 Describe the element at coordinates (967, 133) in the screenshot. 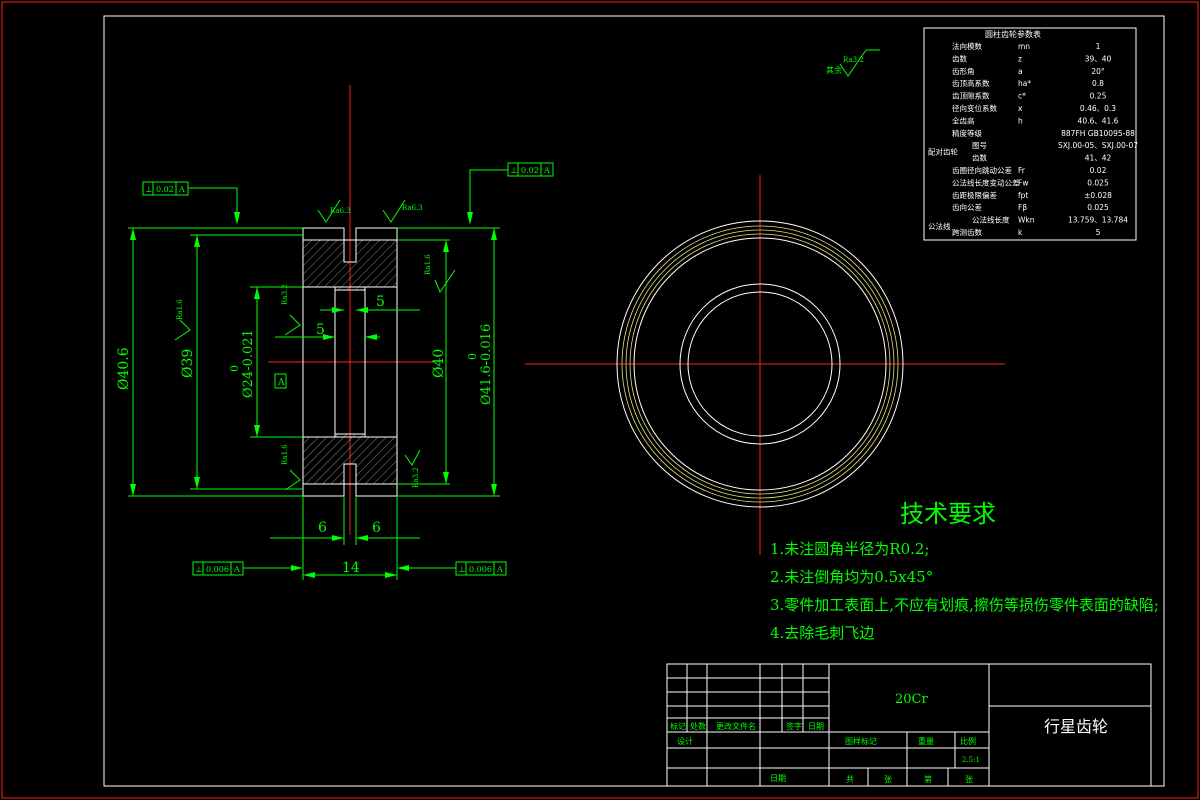

I see `svg-text: 精度等级` at that location.